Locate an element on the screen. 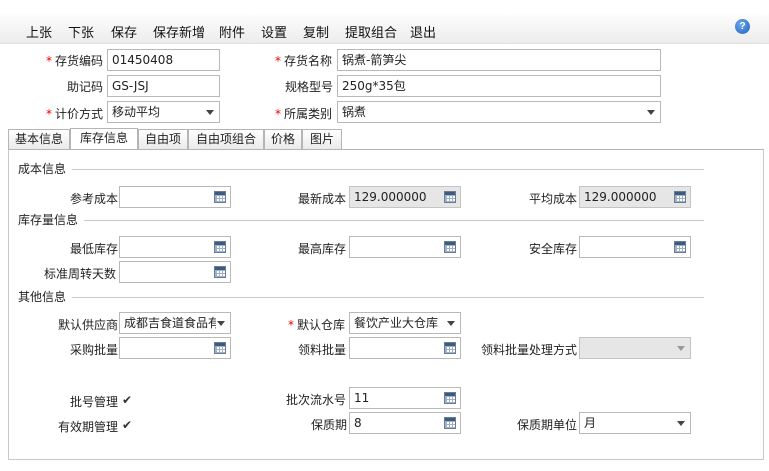 Image resolution: width=769 pixels, height=471 pixels. spec-field: 250g*35包 is located at coordinates (499, 86).